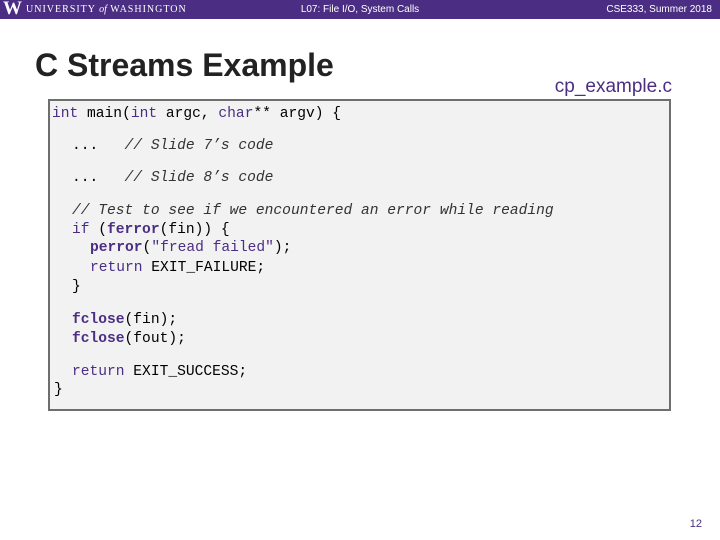  I want to click on code-line-perror: perror("fread failed");, so click(190, 248).